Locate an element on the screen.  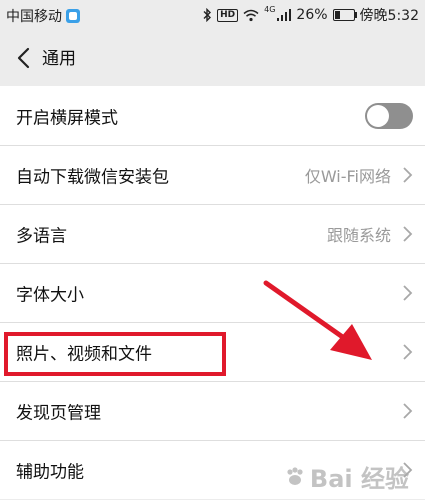
setting-row-font-size: 字体大小 is located at coordinates (212, 292).